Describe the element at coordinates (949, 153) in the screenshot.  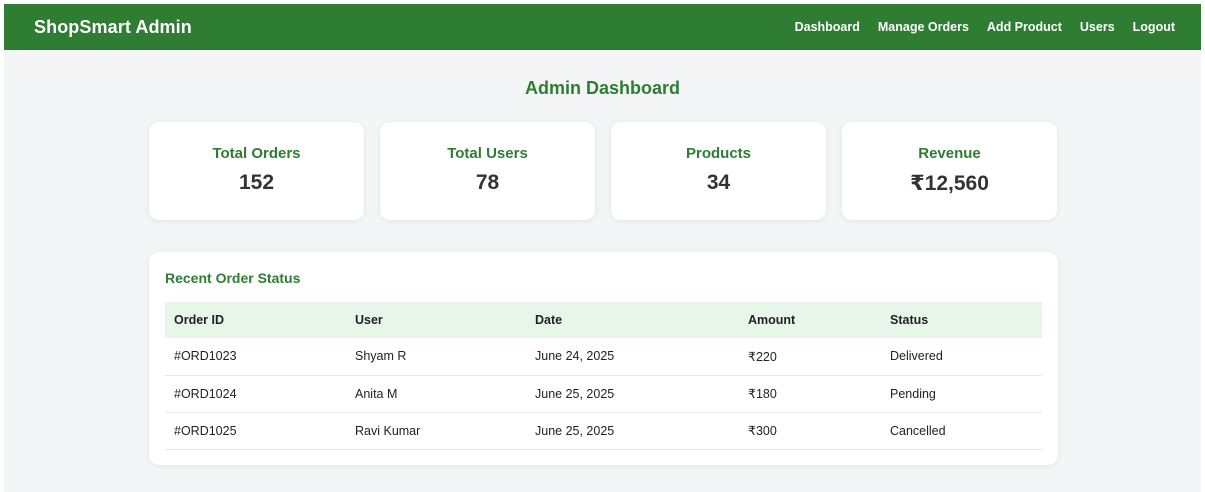
I see `stat-label: Revenue` at that location.